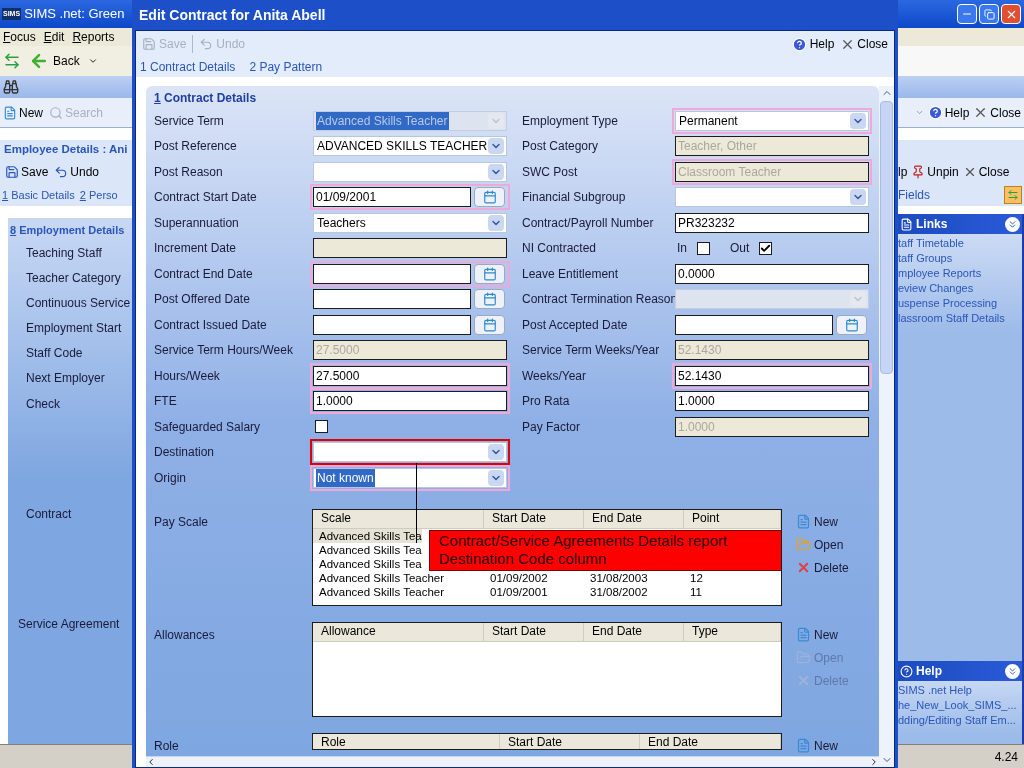 This screenshot has width=1024, height=768. I want to click on field-label: Superannuation, so click(197, 223).